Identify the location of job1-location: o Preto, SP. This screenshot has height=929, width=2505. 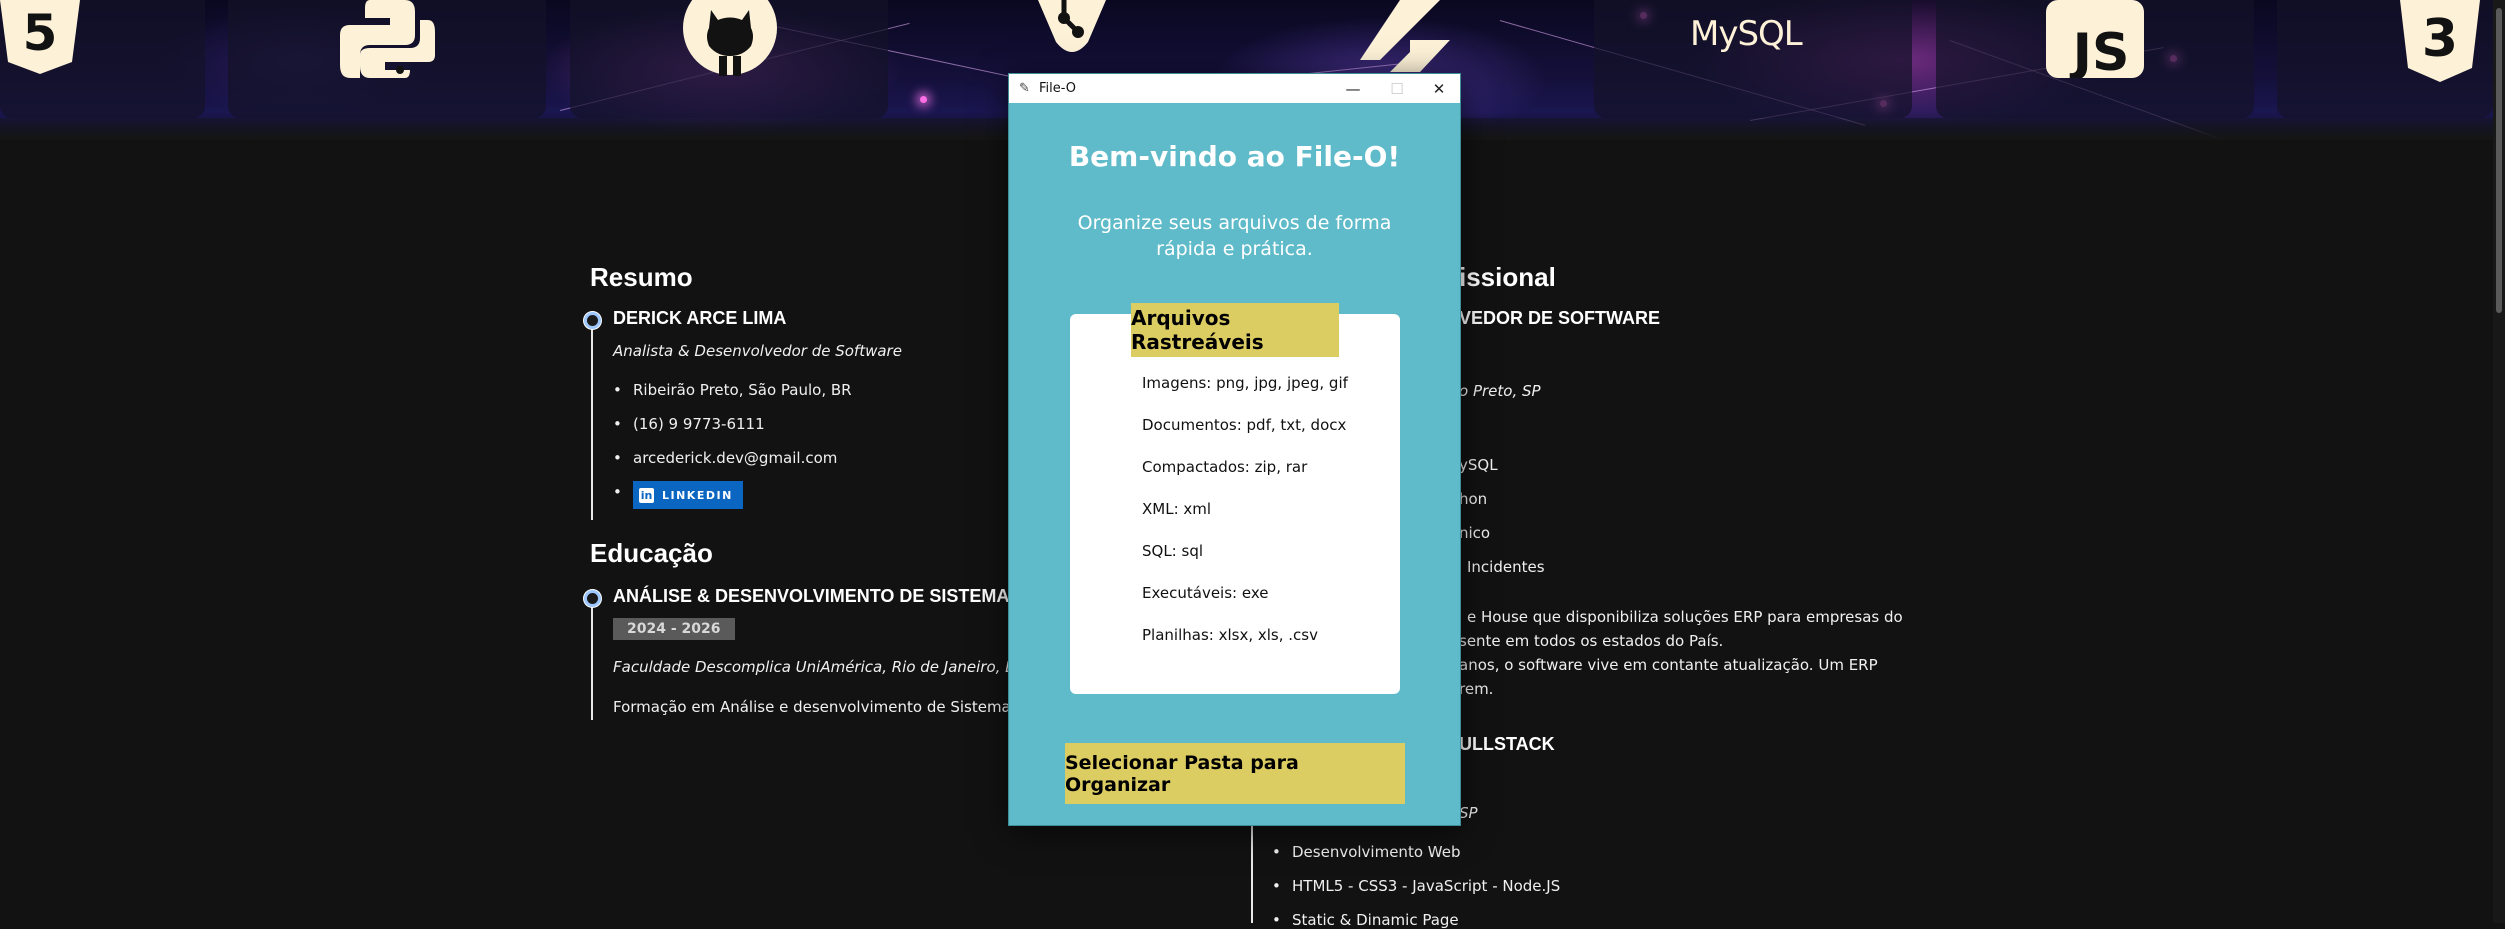
(1500, 391).